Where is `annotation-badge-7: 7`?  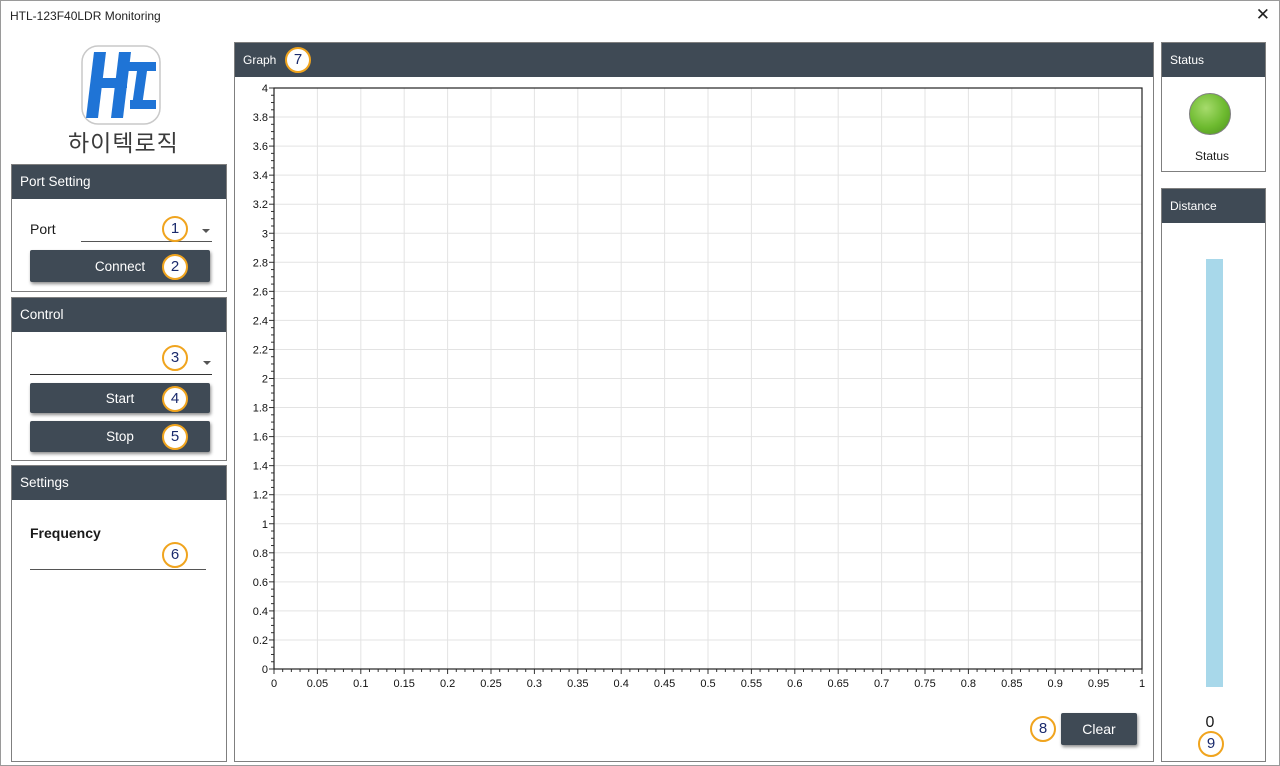
annotation-badge-7: 7 is located at coordinates (298, 60).